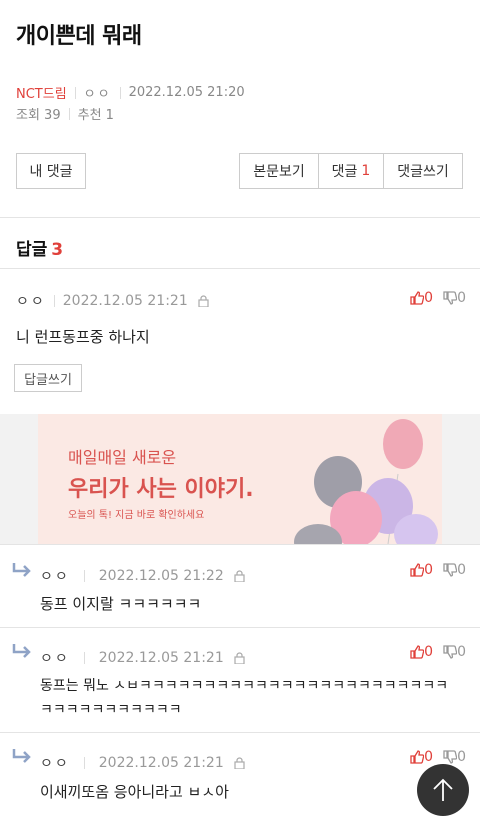 The height and width of the screenshot is (816, 480). I want to click on reply-datetime: 2022.12.05 21:22, so click(161, 576).